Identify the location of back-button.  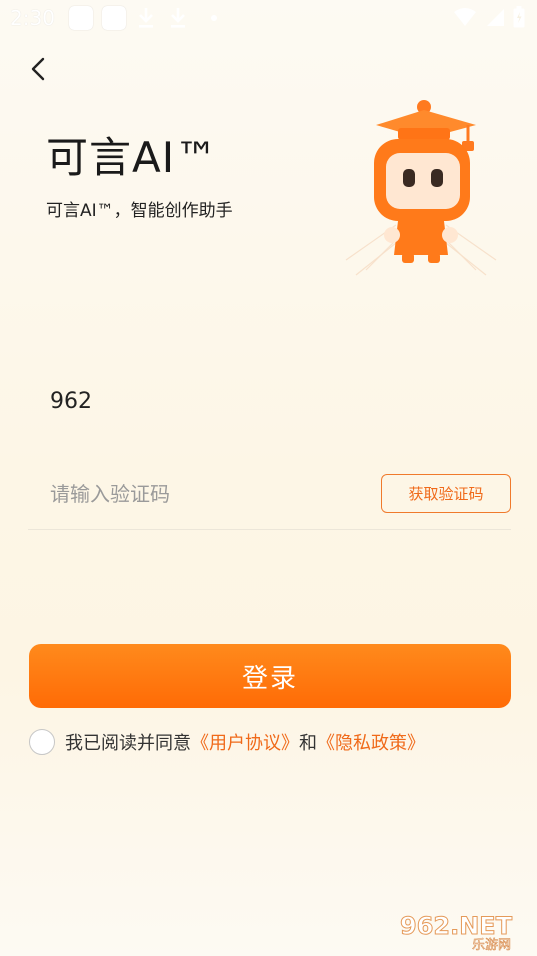
(38, 69).